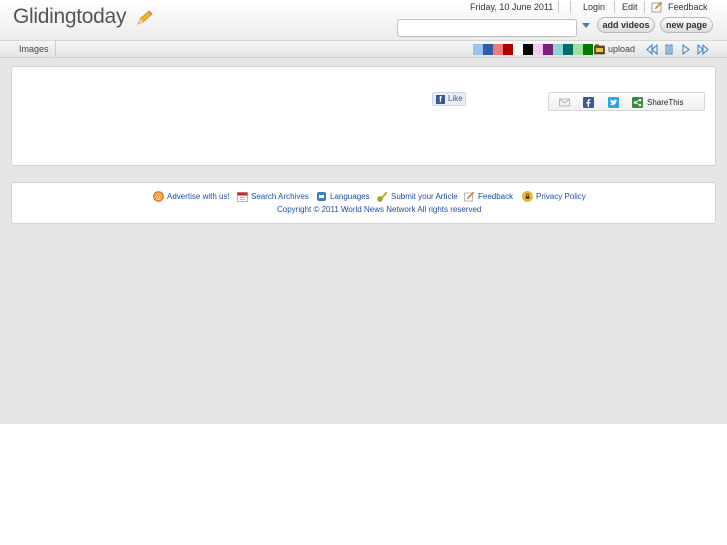  Describe the element at coordinates (621, 49) in the screenshot. I see `upload-link: upload` at that location.